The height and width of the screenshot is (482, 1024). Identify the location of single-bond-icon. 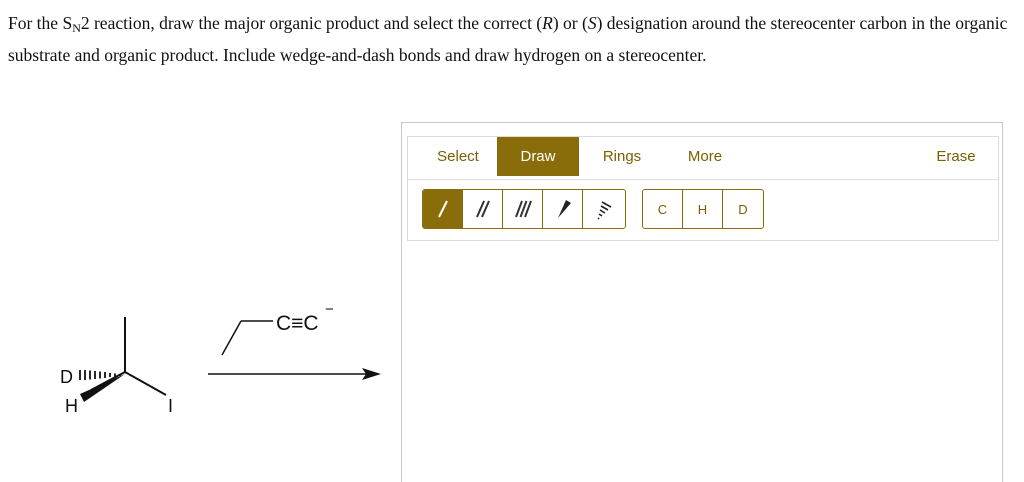
(442, 209).